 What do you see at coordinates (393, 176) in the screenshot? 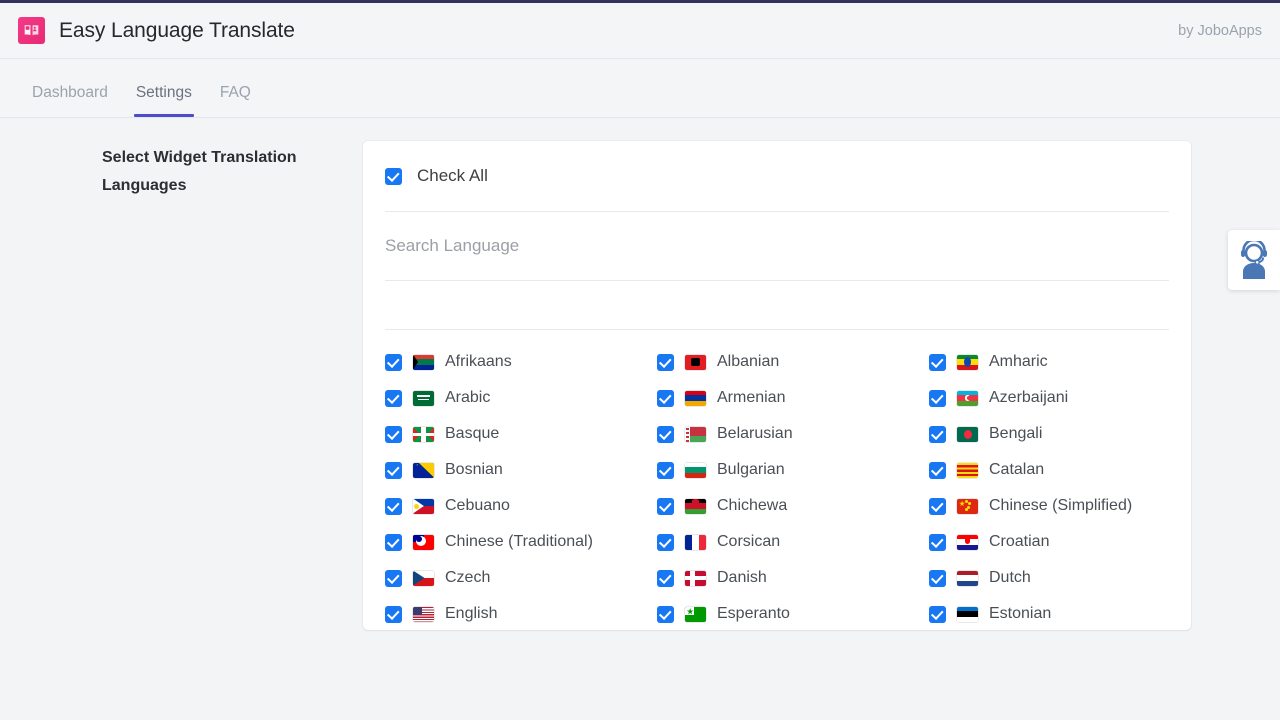
I see `check-all-checkbox` at bounding box center [393, 176].